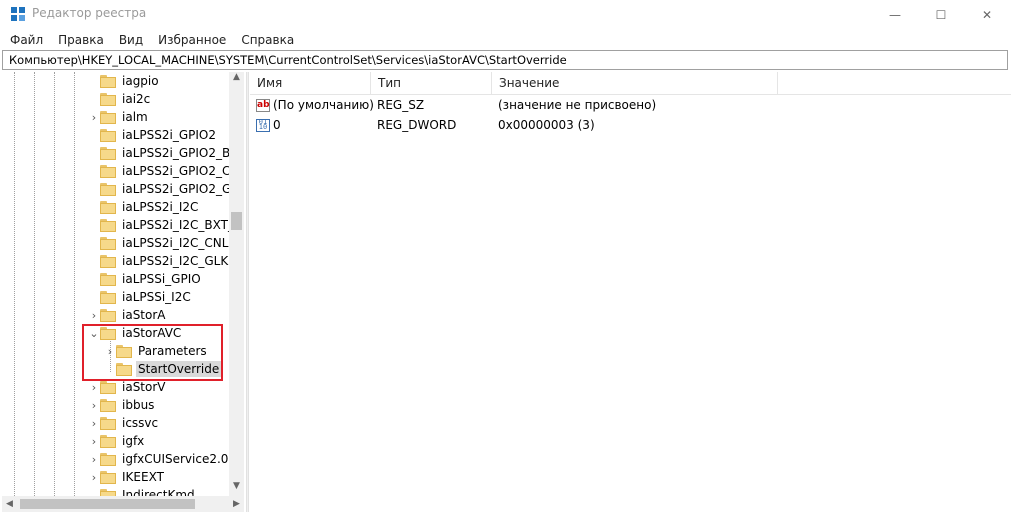 The width and height of the screenshot is (1011, 512). I want to click on close-icon: ✕, so click(987, 15).